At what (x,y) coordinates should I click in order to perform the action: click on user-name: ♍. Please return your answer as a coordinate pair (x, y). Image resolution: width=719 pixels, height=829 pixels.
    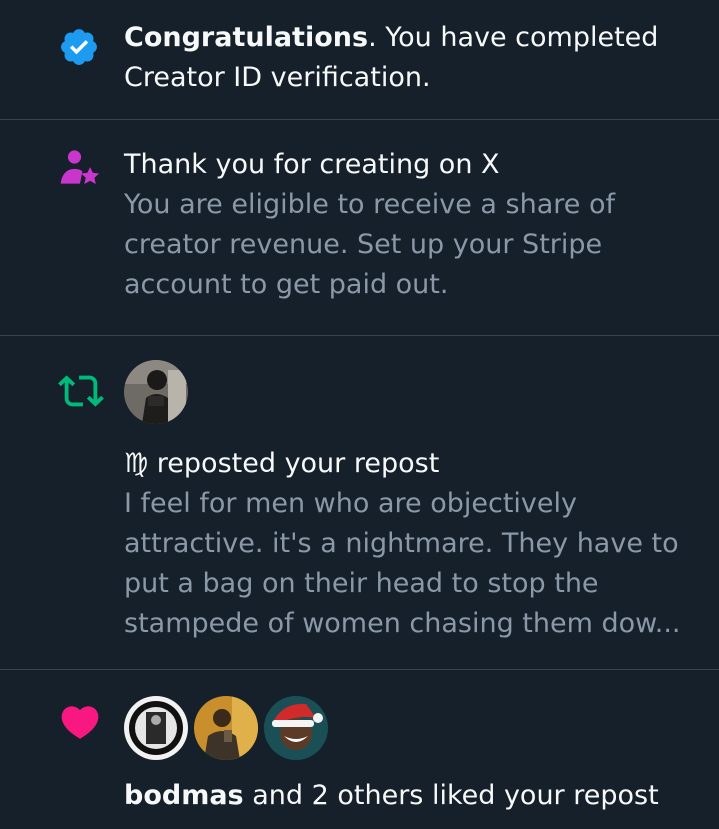
    Looking at the image, I should click on (136, 463).